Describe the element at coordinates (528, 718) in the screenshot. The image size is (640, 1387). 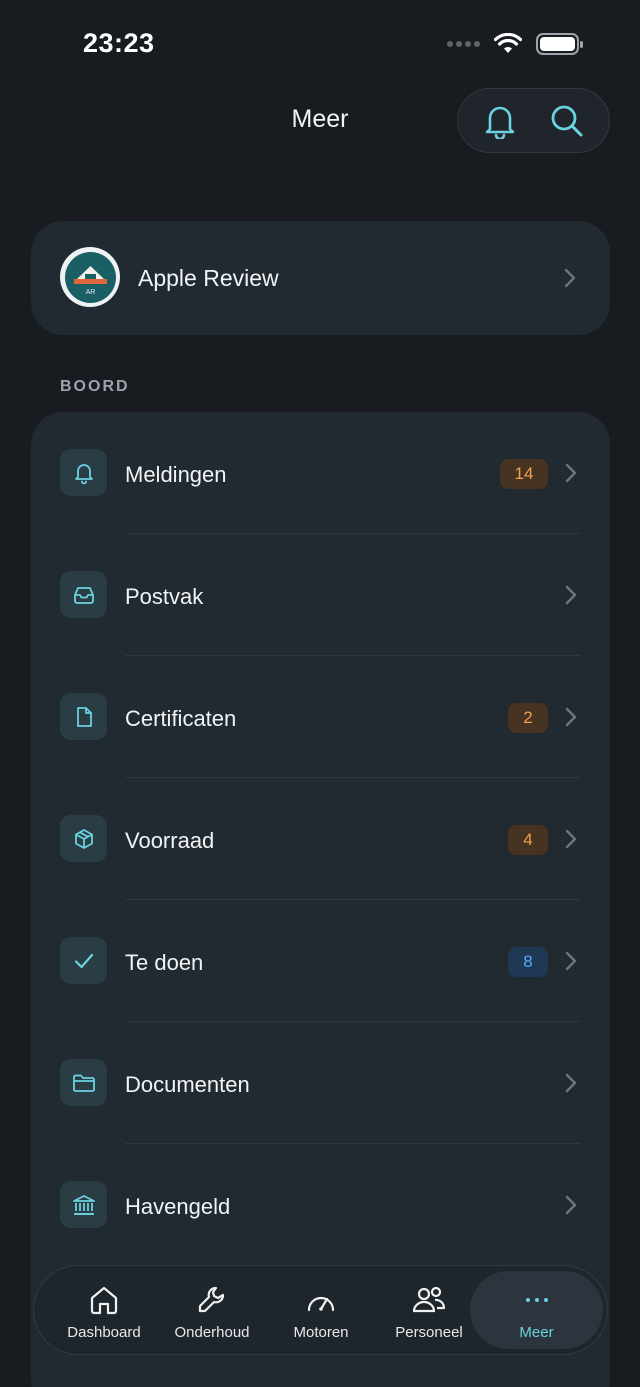
I see `count-badge: 2` at that location.